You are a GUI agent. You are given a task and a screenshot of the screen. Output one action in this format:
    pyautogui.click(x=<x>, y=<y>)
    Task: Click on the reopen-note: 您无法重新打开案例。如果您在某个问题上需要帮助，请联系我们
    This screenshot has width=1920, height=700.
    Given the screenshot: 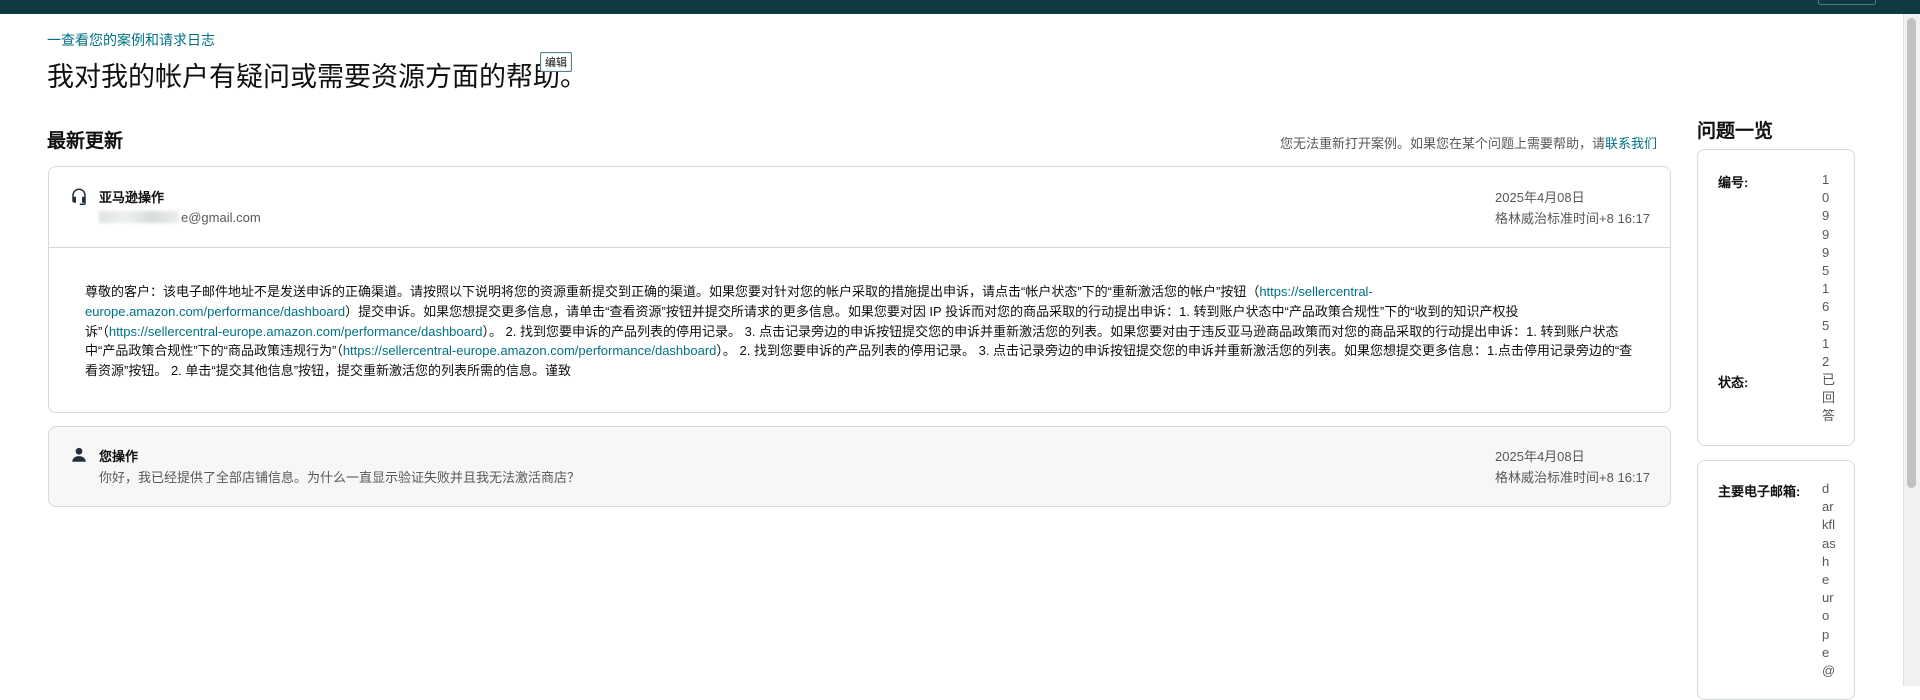 What is the action you would take?
    pyautogui.click(x=1468, y=142)
    